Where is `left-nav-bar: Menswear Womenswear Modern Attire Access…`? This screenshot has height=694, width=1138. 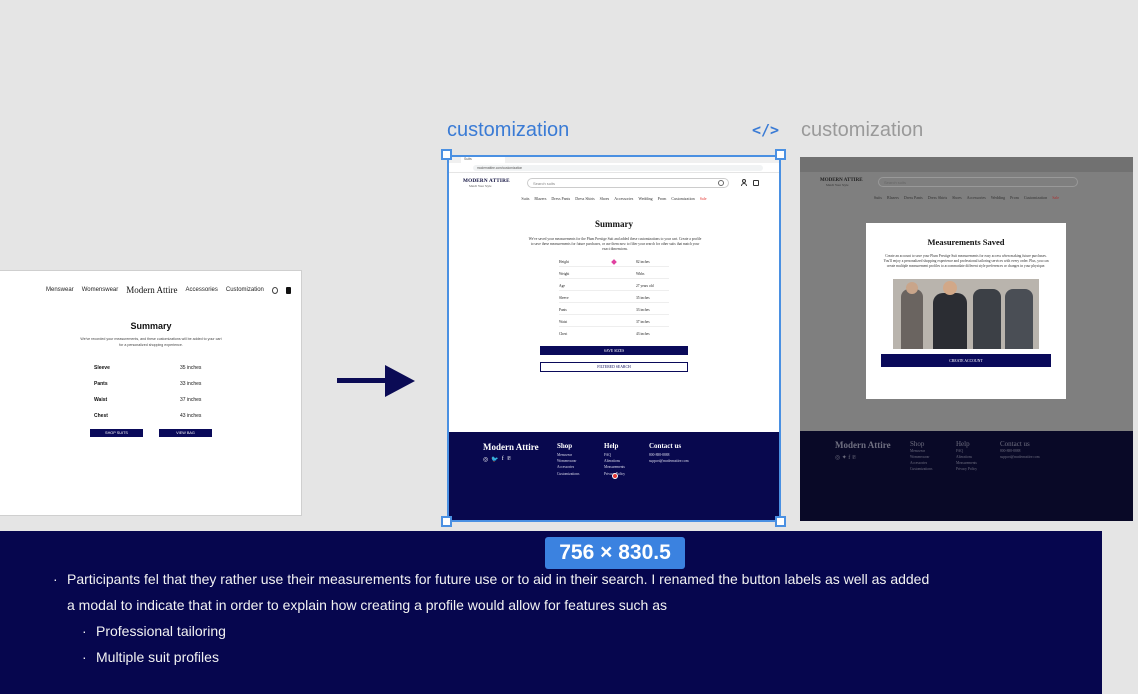 left-nav-bar: Menswear Womenswear Modern Attire Access… is located at coordinates (168, 290).